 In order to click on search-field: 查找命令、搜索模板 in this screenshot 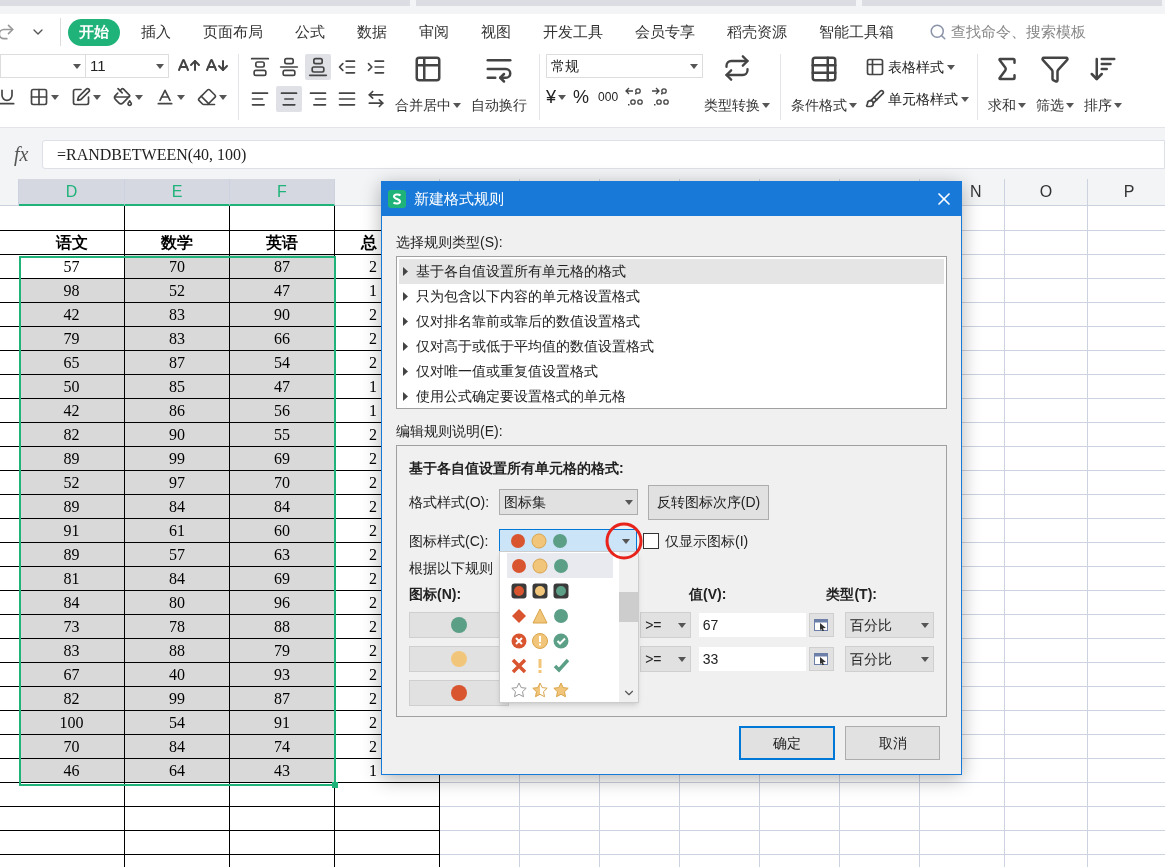, I will do `click(1007, 32)`.